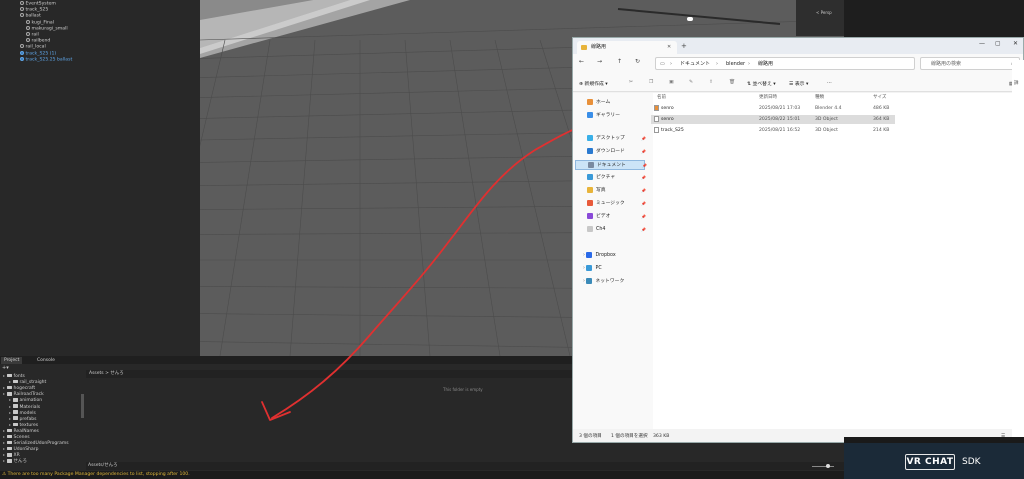 Image resolution: width=1024 pixels, height=479 pixels. Describe the element at coordinates (610, 191) in the screenshot. I see `nav-item: 写真 📌` at that location.